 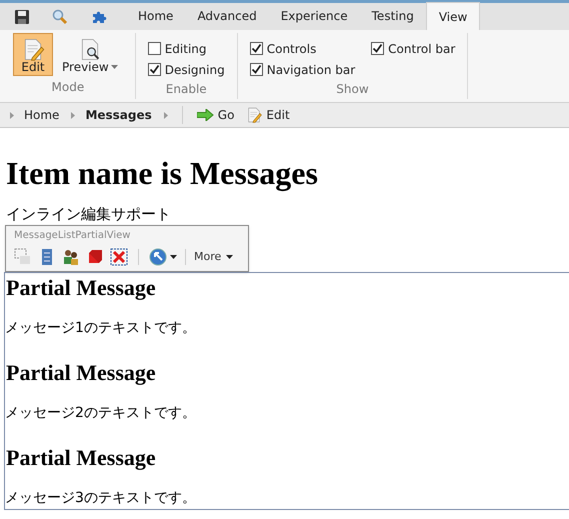 I want to click on select-icon, so click(x=23, y=257).